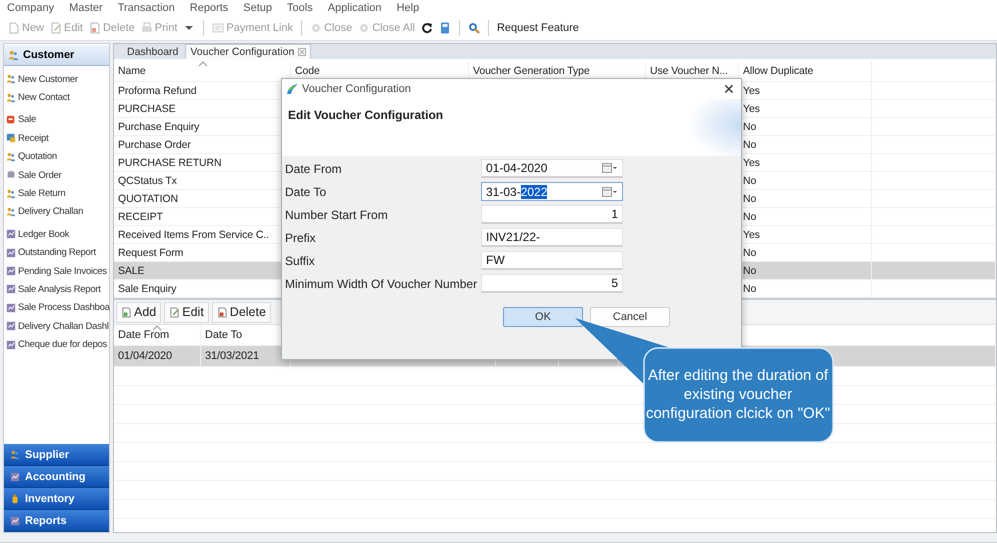 The height and width of the screenshot is (543, 997). I want to click on calculator-icon, so click(444, 28).